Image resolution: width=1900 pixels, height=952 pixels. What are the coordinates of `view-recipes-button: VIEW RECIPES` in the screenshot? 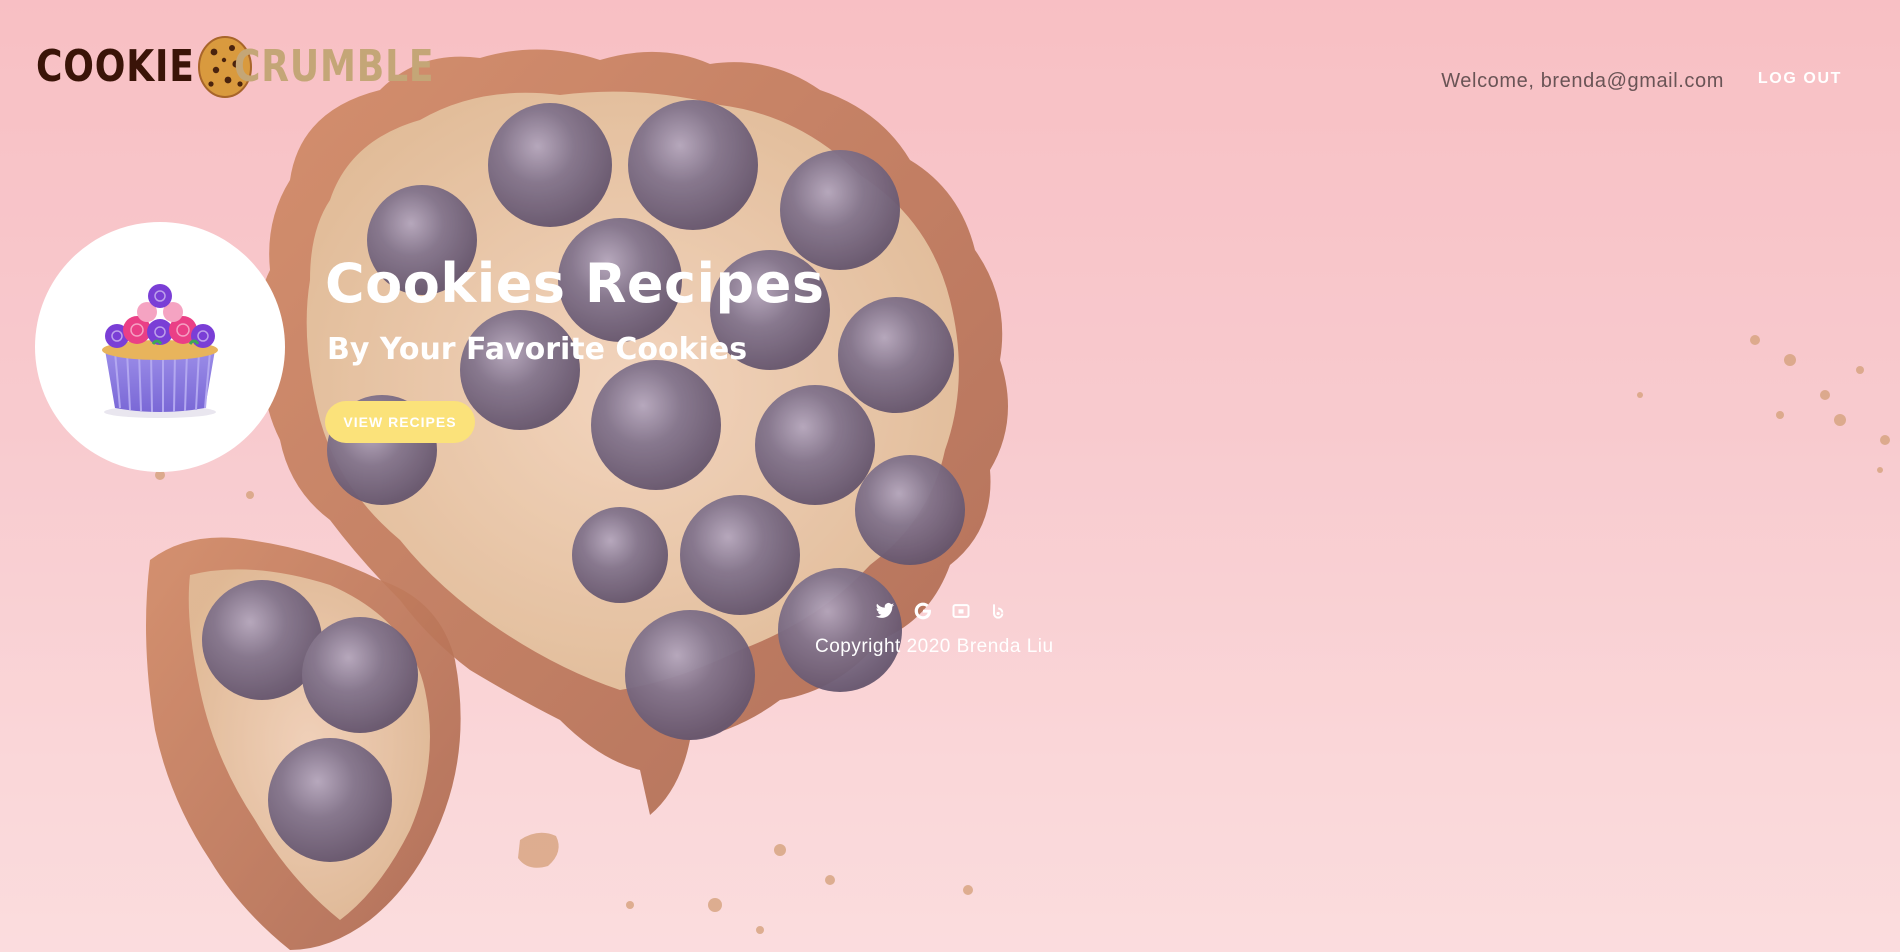 It's located at (400, 422).